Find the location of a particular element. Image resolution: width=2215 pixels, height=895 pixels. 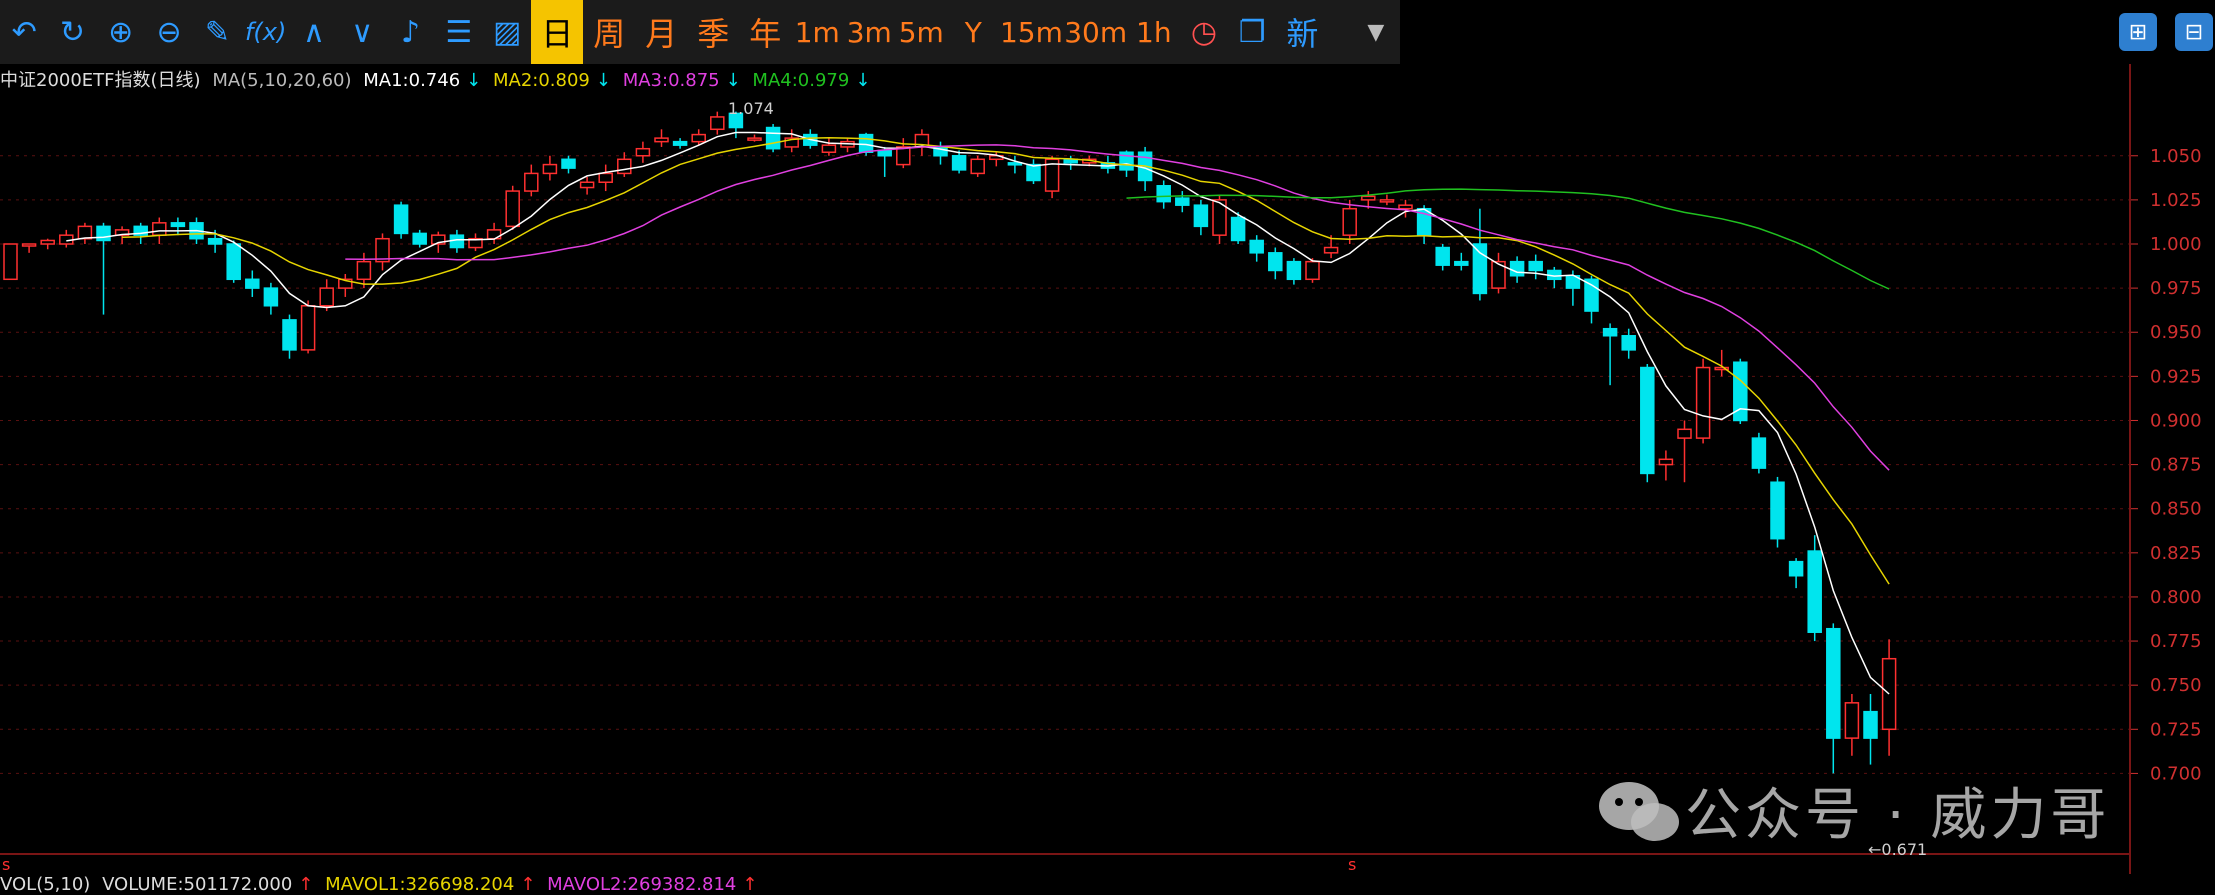

side-button: ⊟ is located at coordinates (2190, 32).